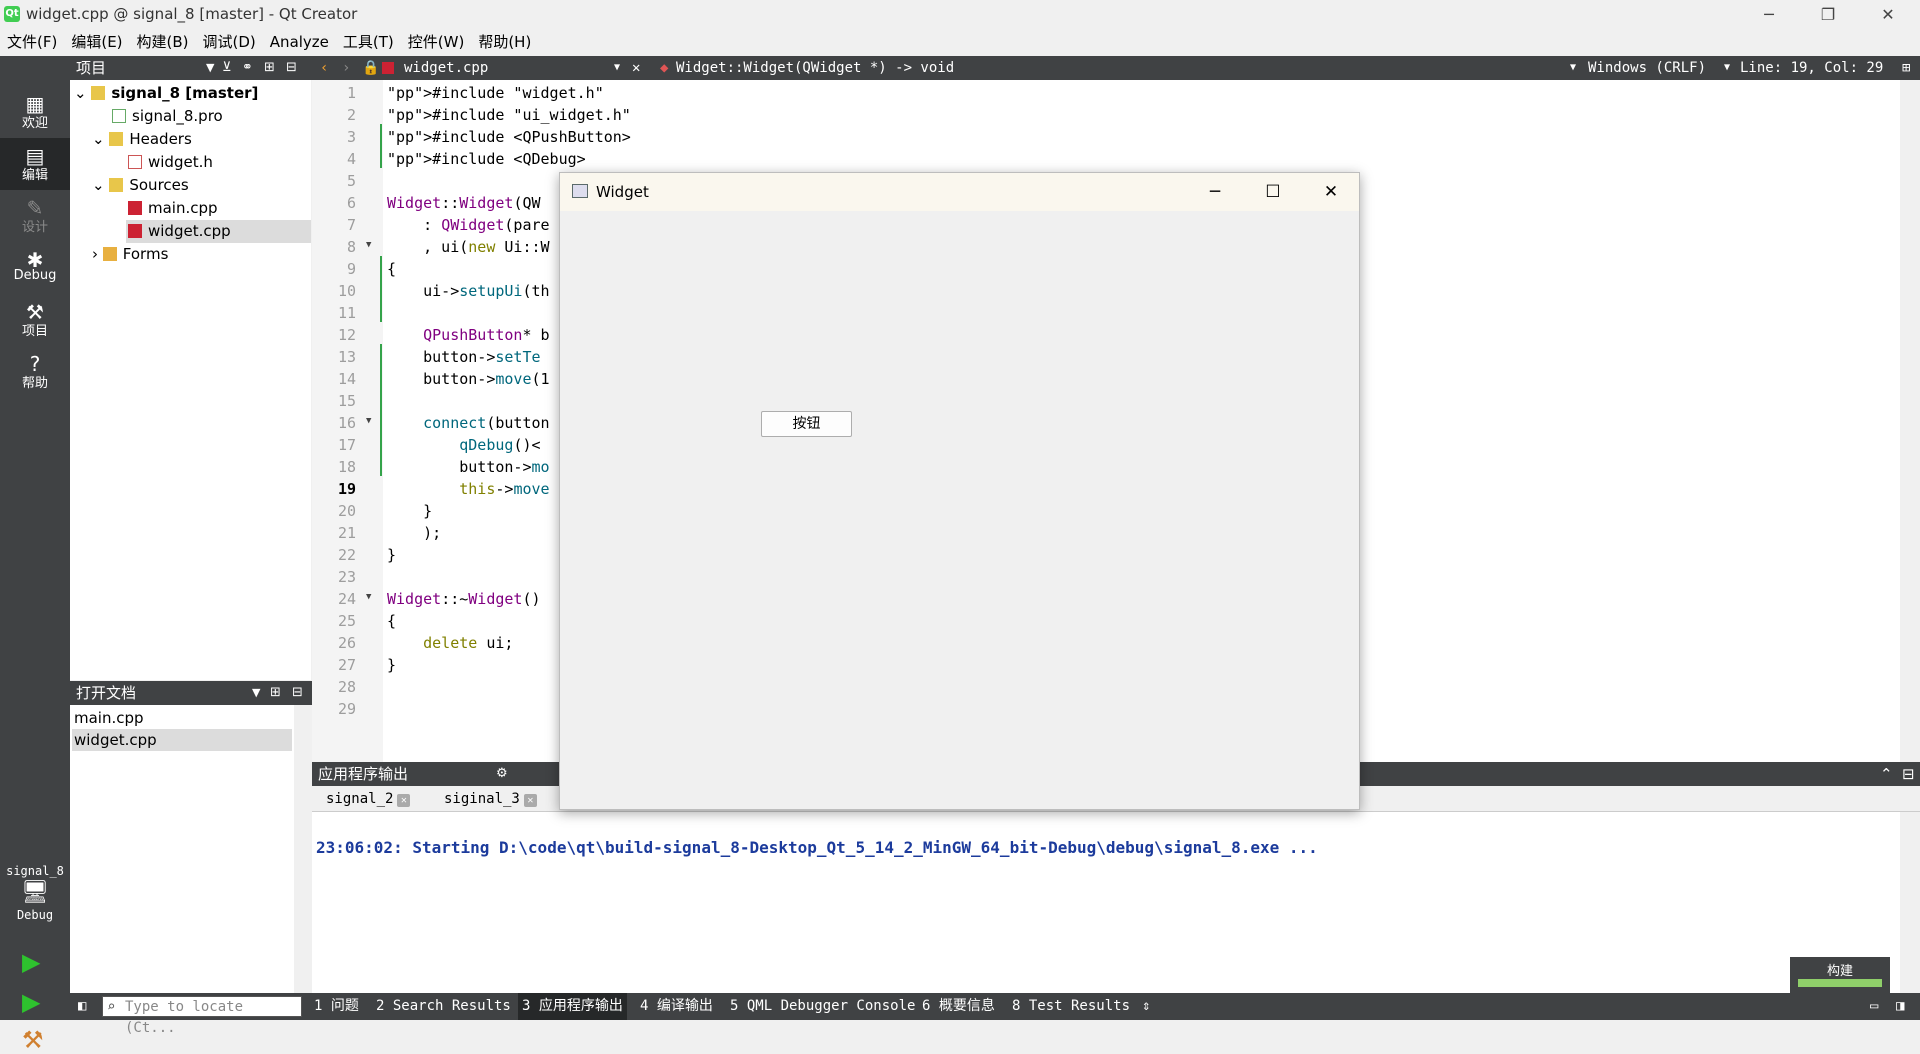  What do you see at coordinates (346, 313) in the screenshot?
I see `line-number: 11` at bounding box center [346, 313].